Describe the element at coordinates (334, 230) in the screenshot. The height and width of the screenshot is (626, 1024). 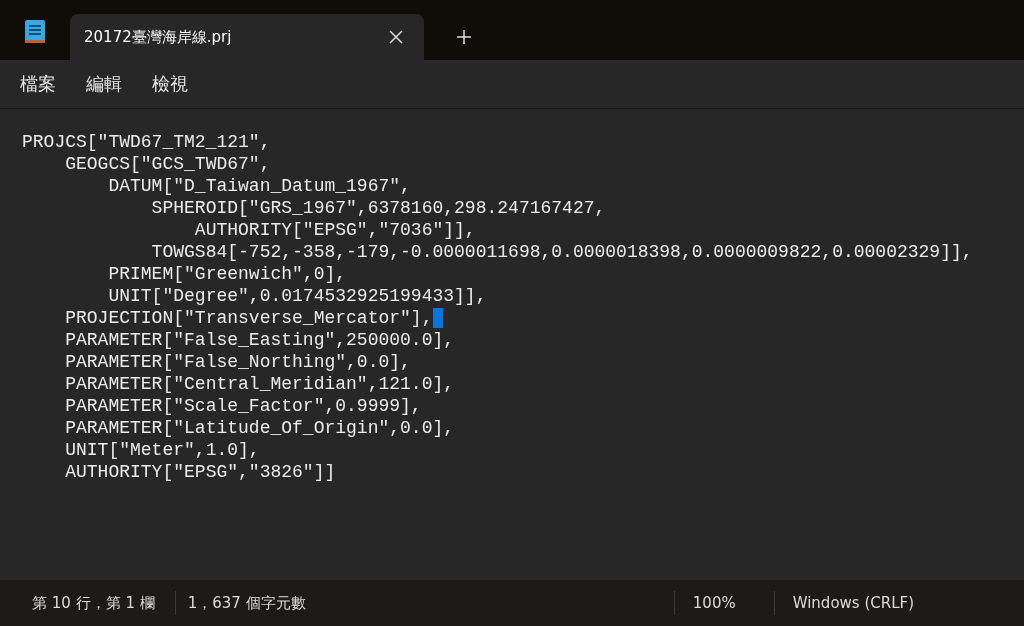
I see `code-line: AUTHORITY["EPSG","7036"]],` at that location.